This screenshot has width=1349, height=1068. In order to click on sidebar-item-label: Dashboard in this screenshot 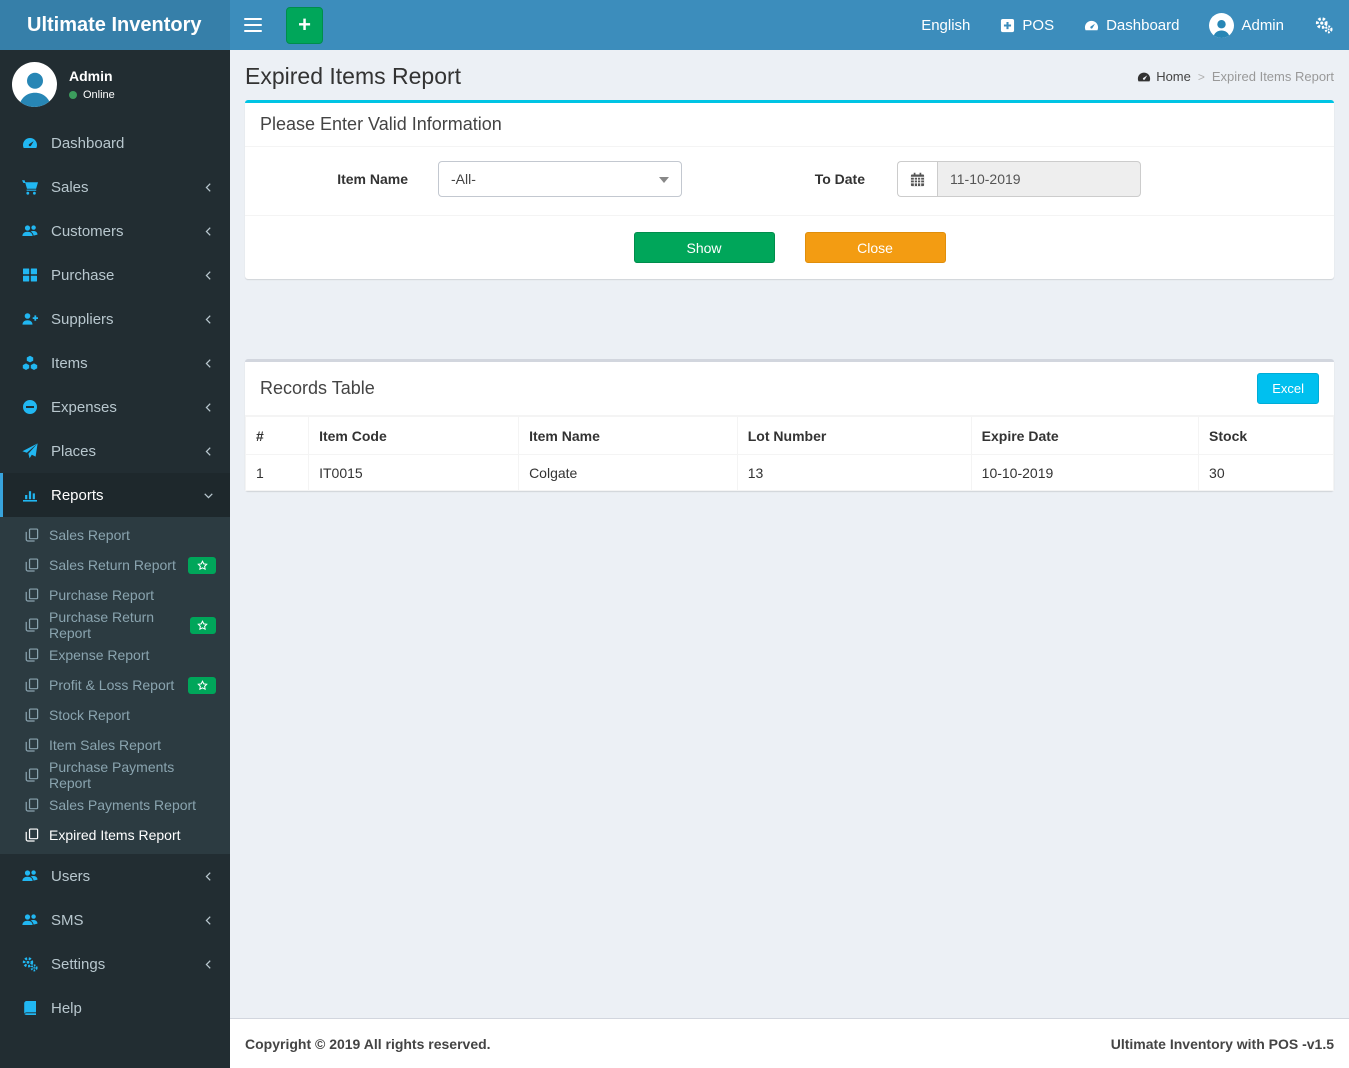, I will do `click(88, 143)`.